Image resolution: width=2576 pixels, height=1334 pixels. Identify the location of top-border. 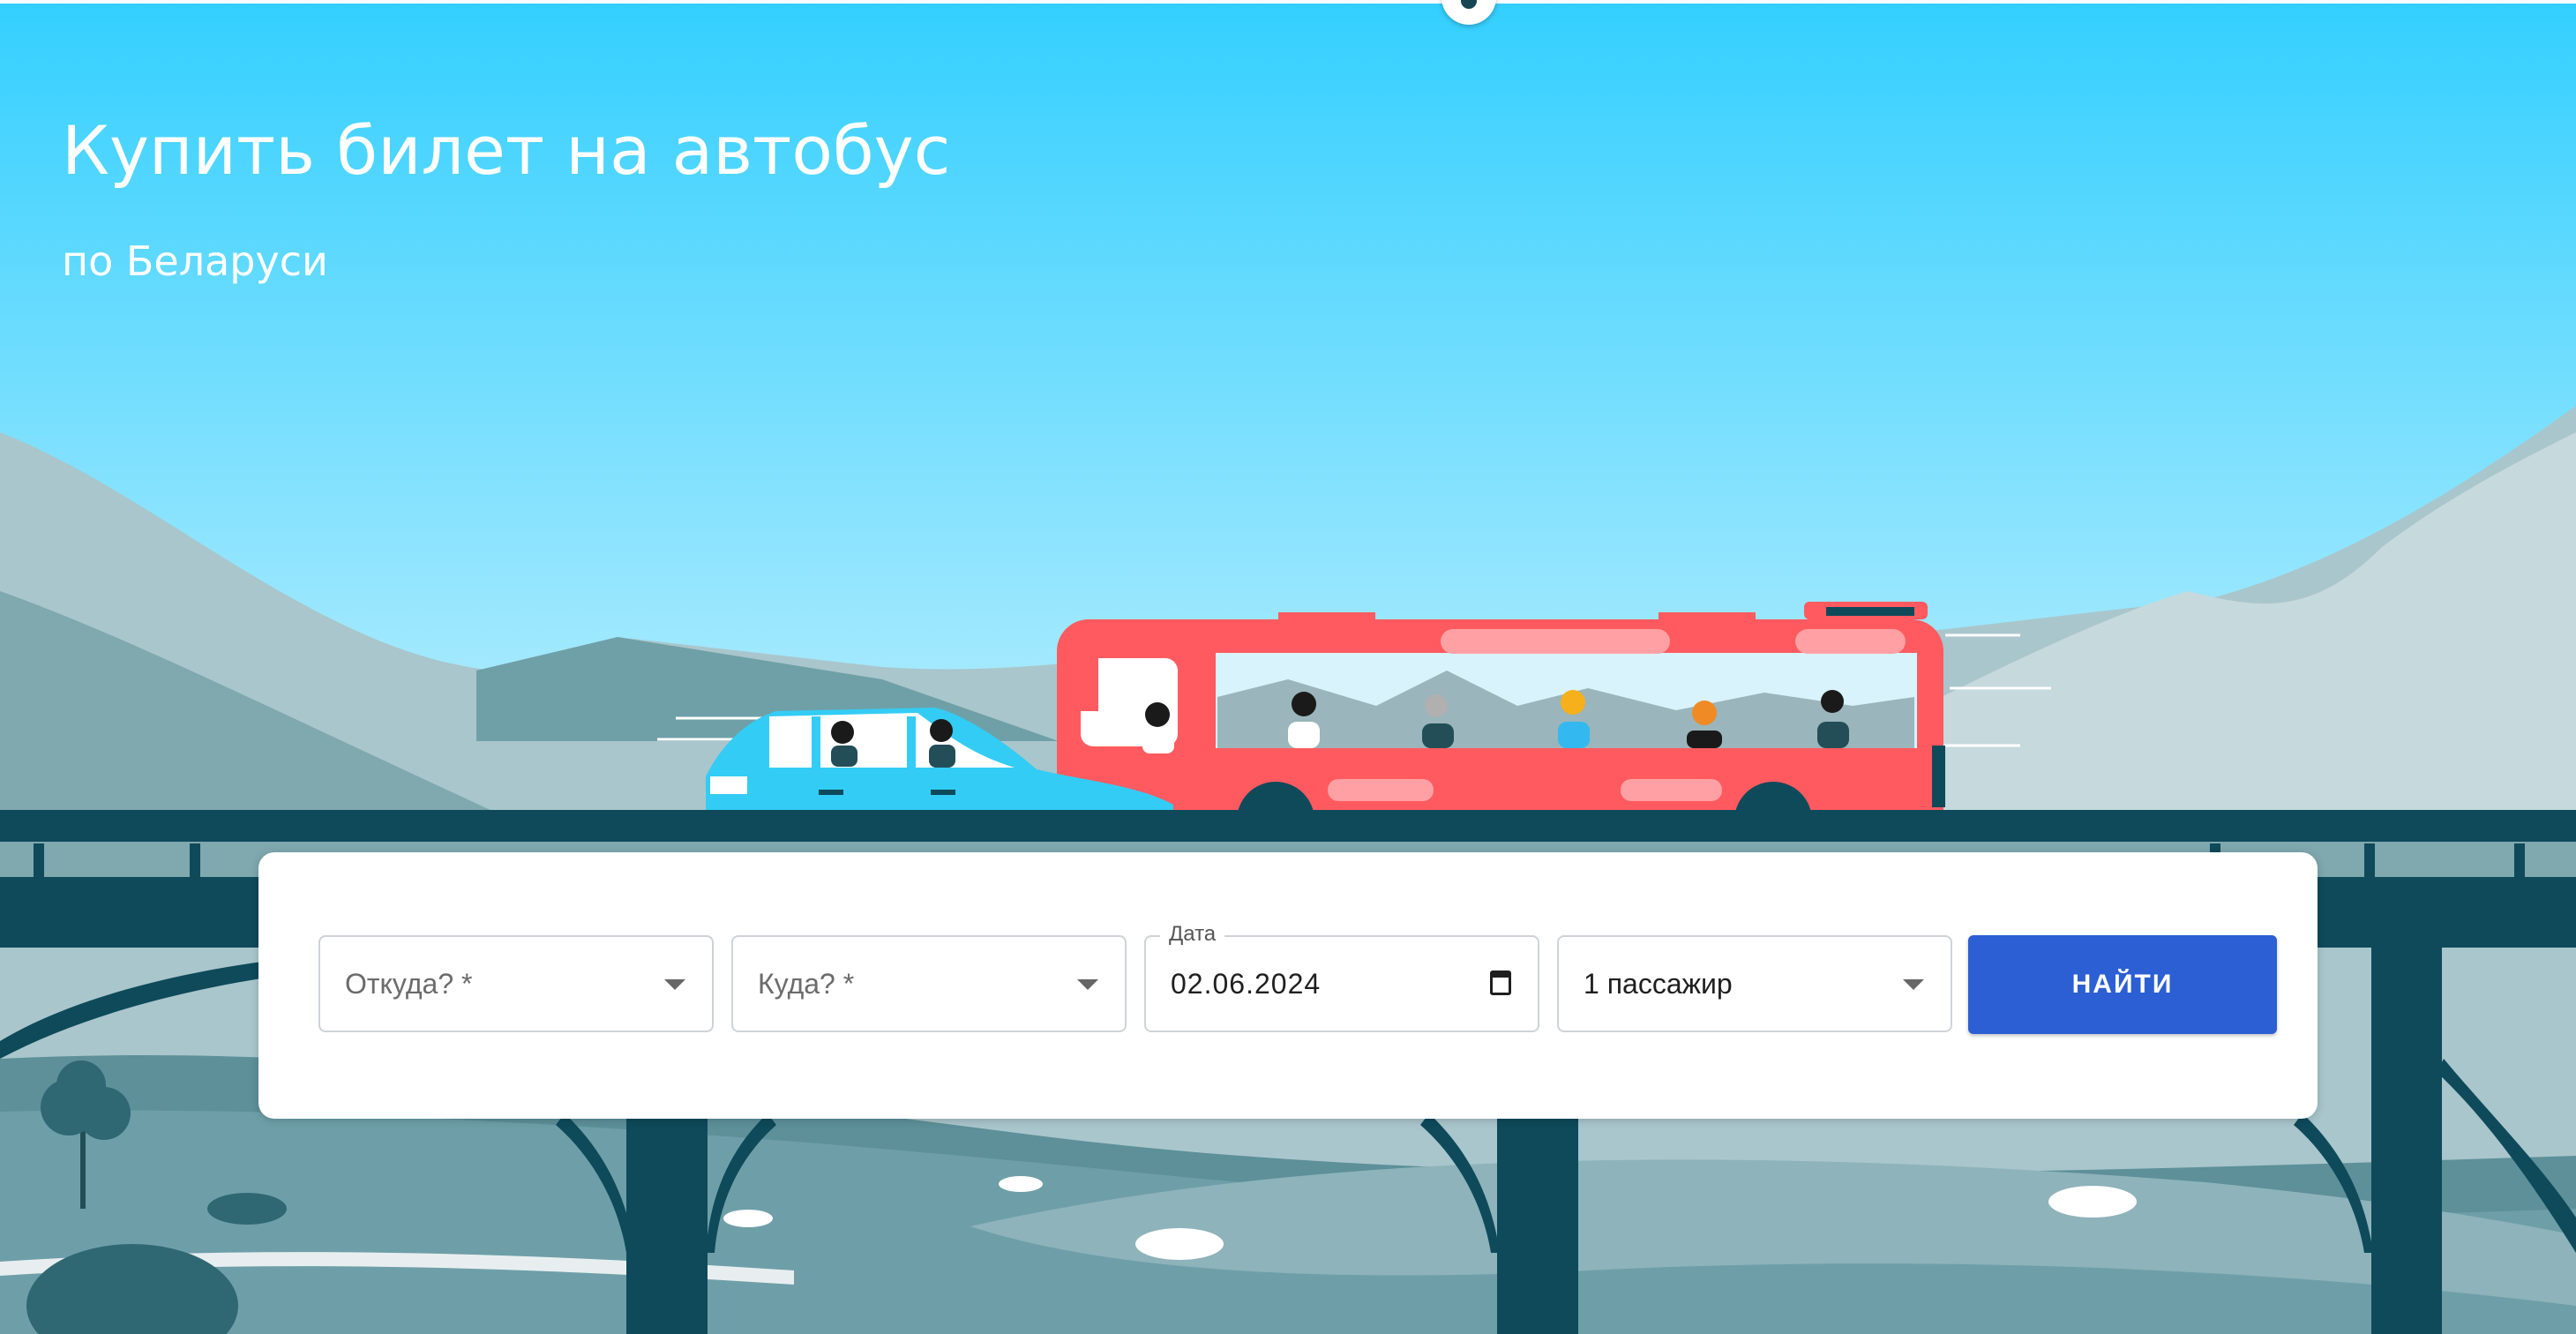
(1288, 2).